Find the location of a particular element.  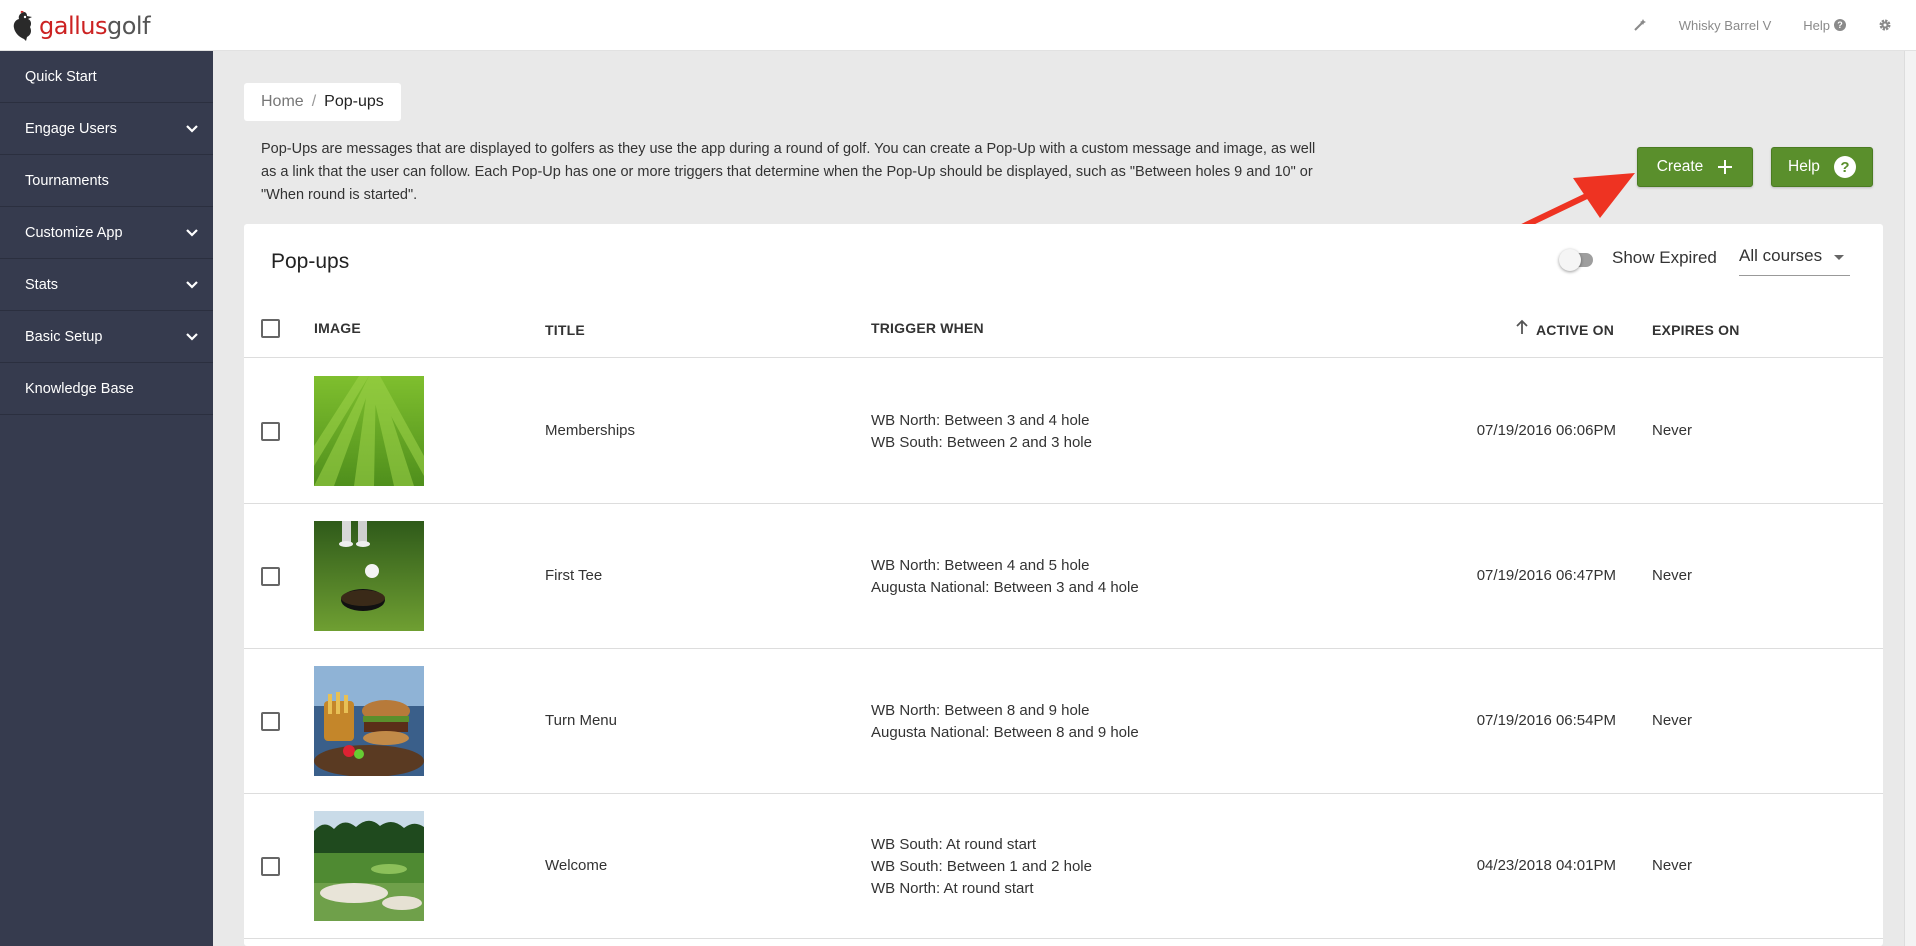

sidebar-item-customize-app: Customize App is located at coordinates (106, 233).